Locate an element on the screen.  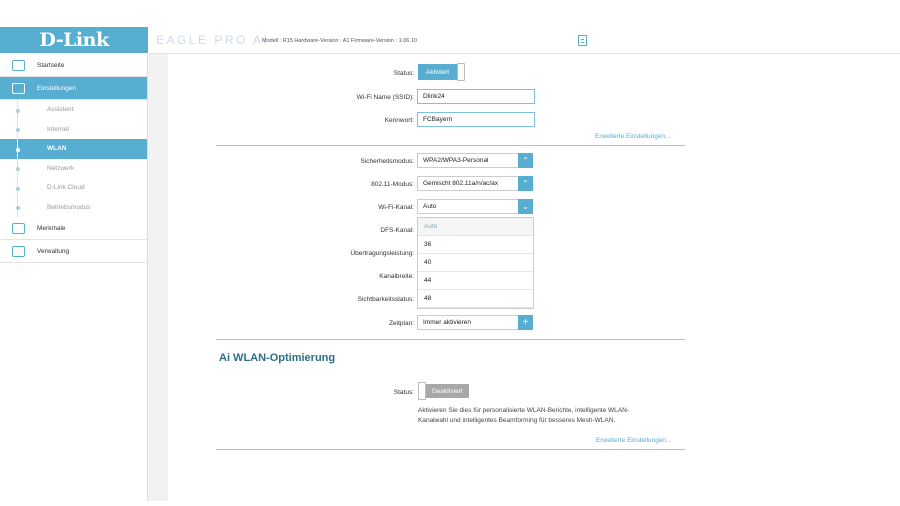
ai-status-label: Status: is located at coordinates (403, 392).